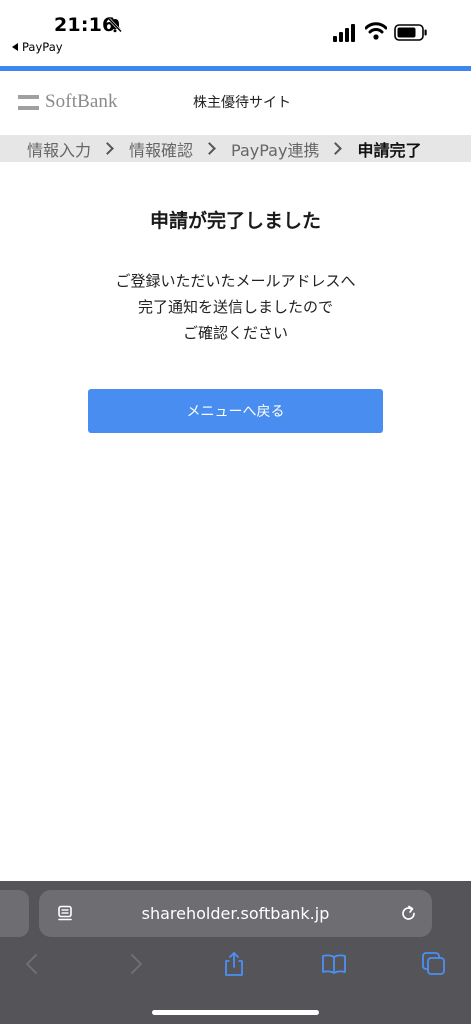  Describe the element at coordinates (135, 964) in the screenshot. I see `forward-icon` at that location.